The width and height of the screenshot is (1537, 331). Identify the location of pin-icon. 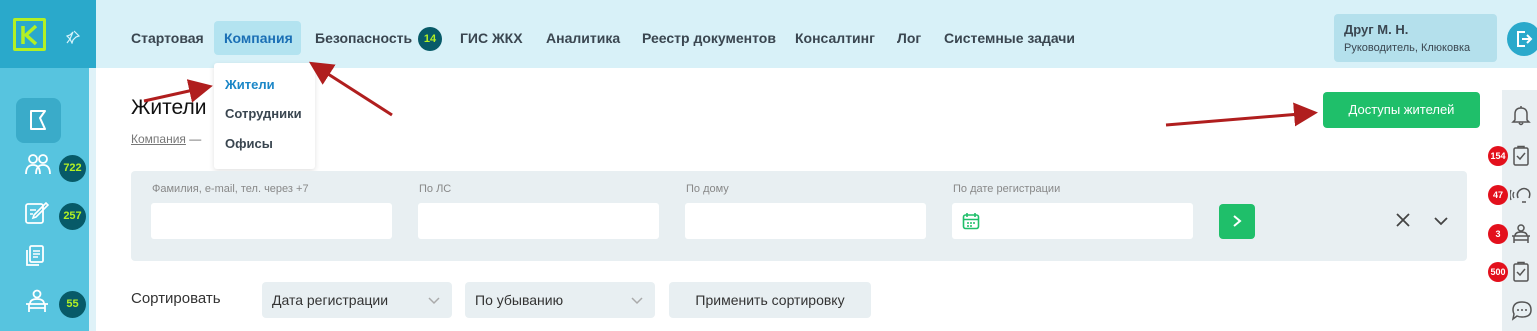
(73, 39).